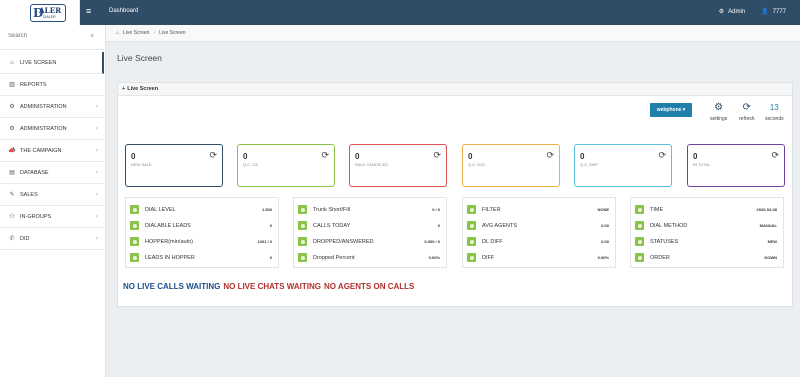  Describe the element at coordinates (117, 33) in the screenshot. I see `home-icon: ⌂` at that location.